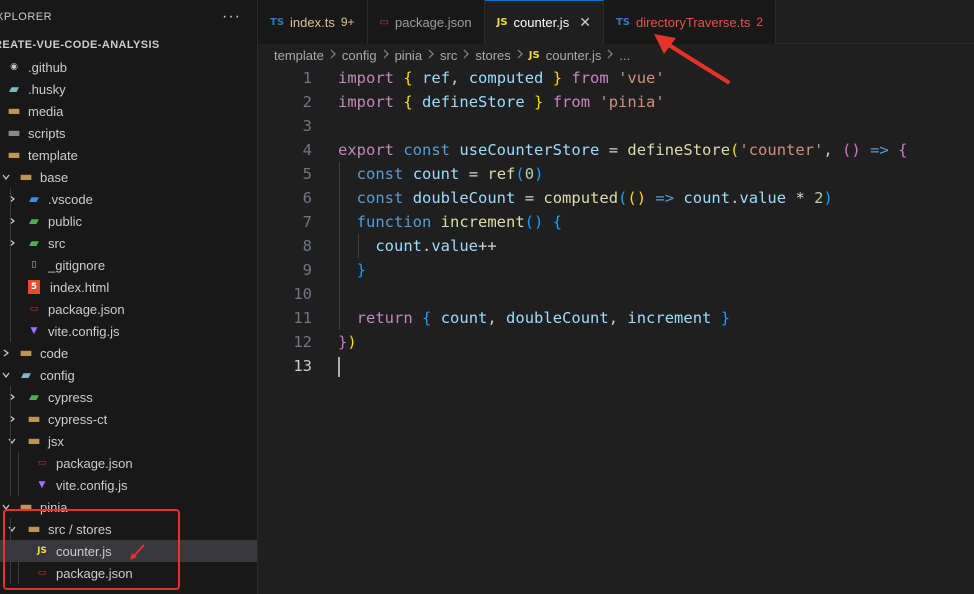 The width and height of the screenshot is (974, 594). What do you see at coordinates (307, 78) in the screenshot?
I see `line-number: 1` at bounding box center [307, 78].